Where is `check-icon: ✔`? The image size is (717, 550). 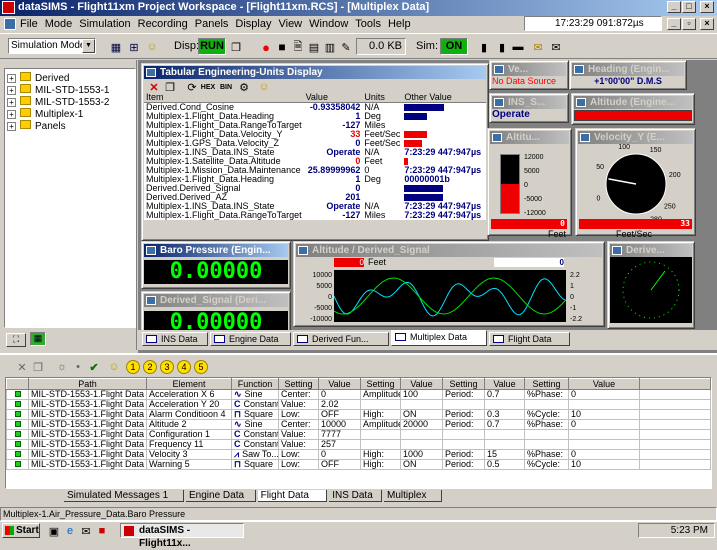 check-icon: ✔ is located at coordinates (94, 367).